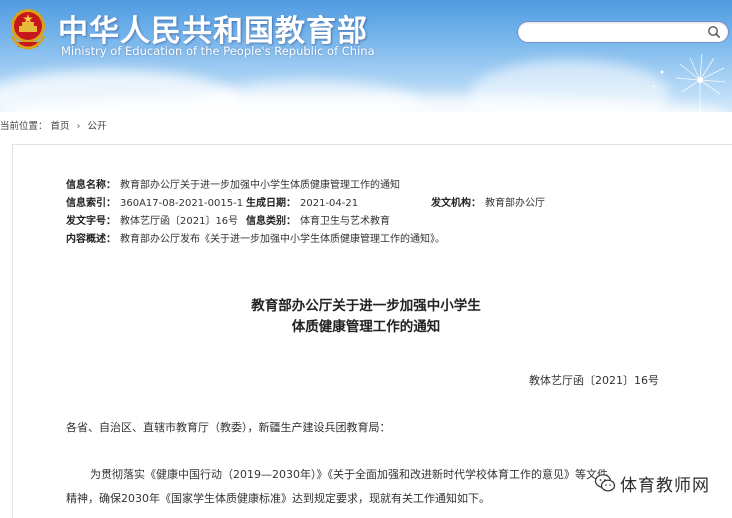 This screenshot has width=732, height=518. Describe the element at coordinates (594, 380) in the screenshot. I see `document-number: 教体艺厅函〔2021〕16号` at that location.